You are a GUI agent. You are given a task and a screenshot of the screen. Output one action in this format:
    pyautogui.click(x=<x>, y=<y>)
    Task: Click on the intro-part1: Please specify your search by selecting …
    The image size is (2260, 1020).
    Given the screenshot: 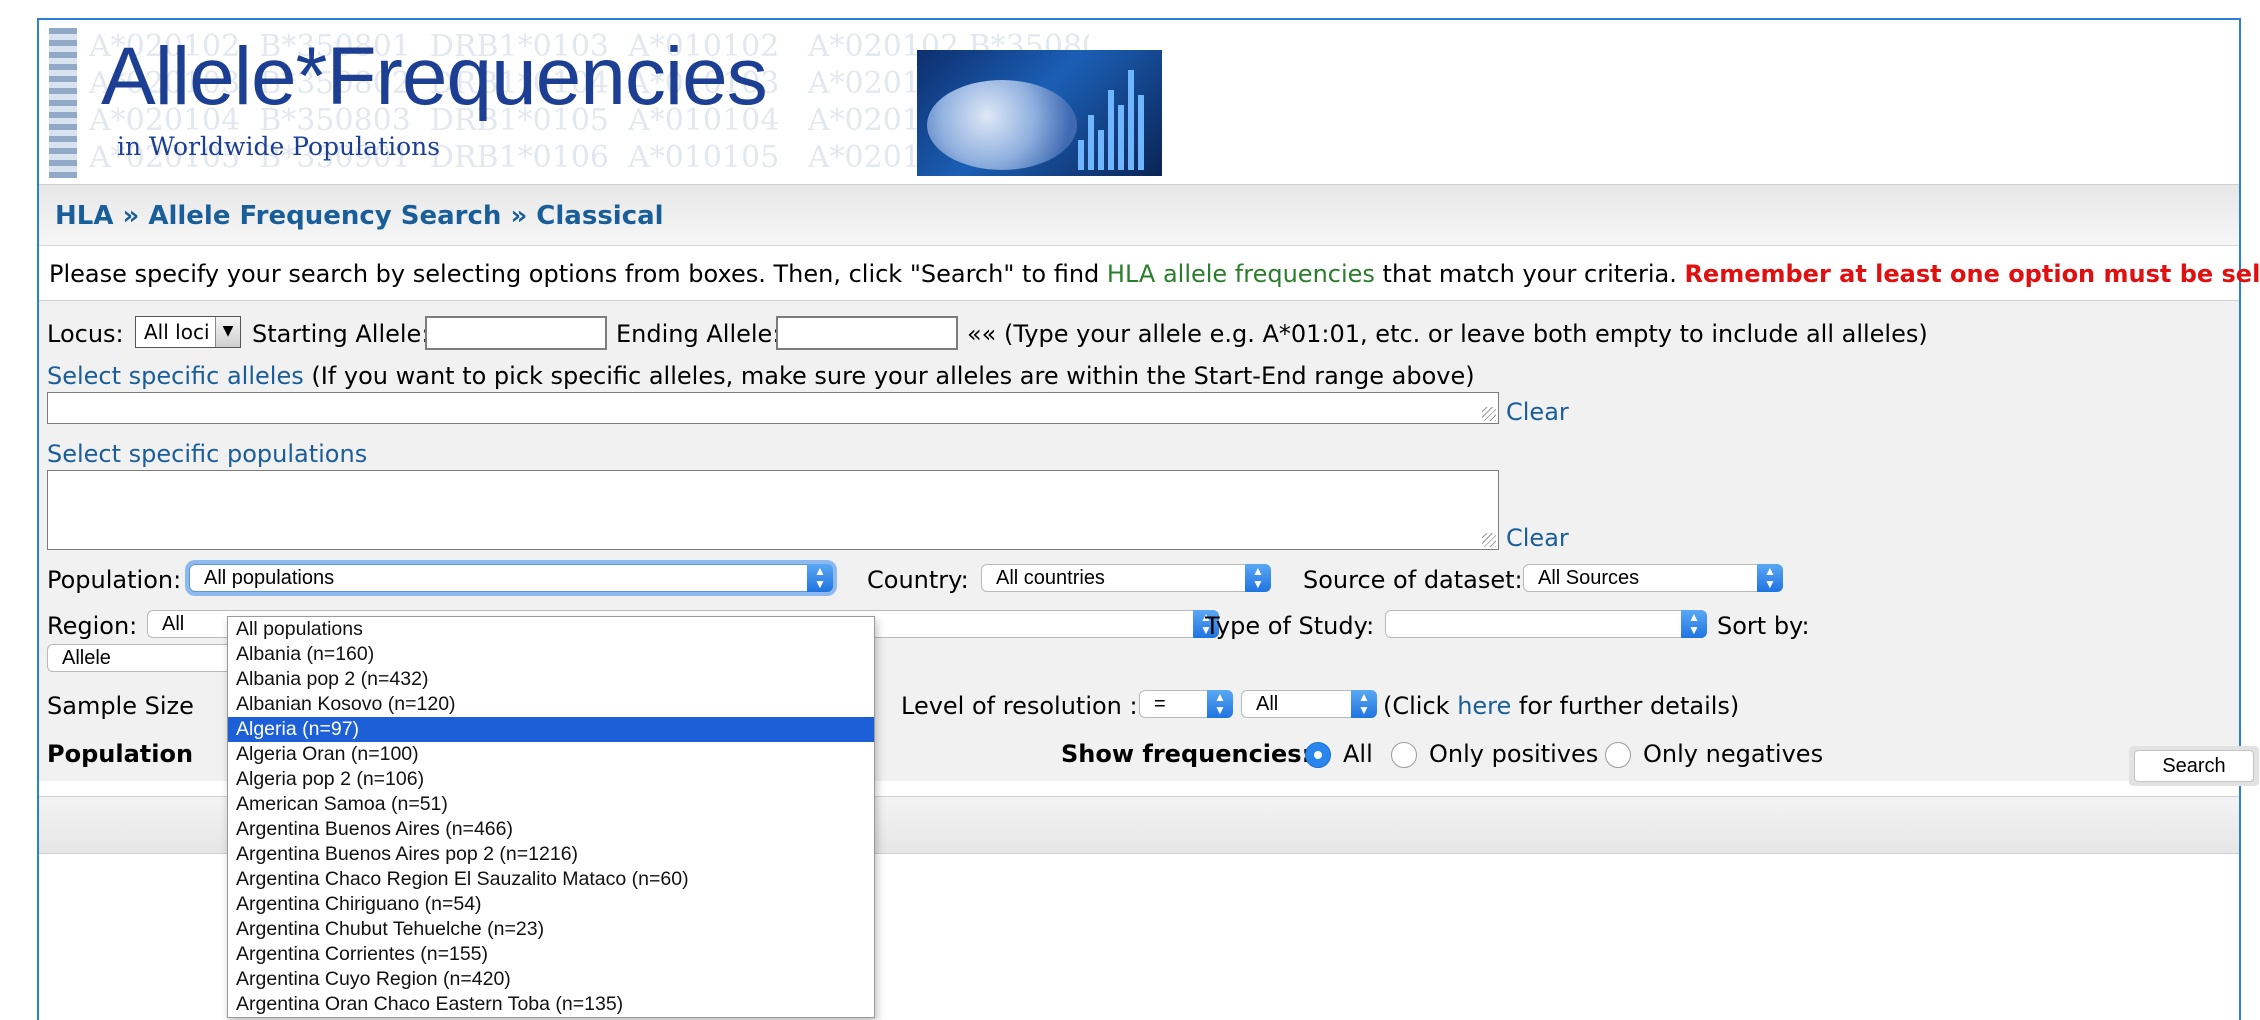 What is the action you would take?
    pyautogui.click(x=578, y=274)
    